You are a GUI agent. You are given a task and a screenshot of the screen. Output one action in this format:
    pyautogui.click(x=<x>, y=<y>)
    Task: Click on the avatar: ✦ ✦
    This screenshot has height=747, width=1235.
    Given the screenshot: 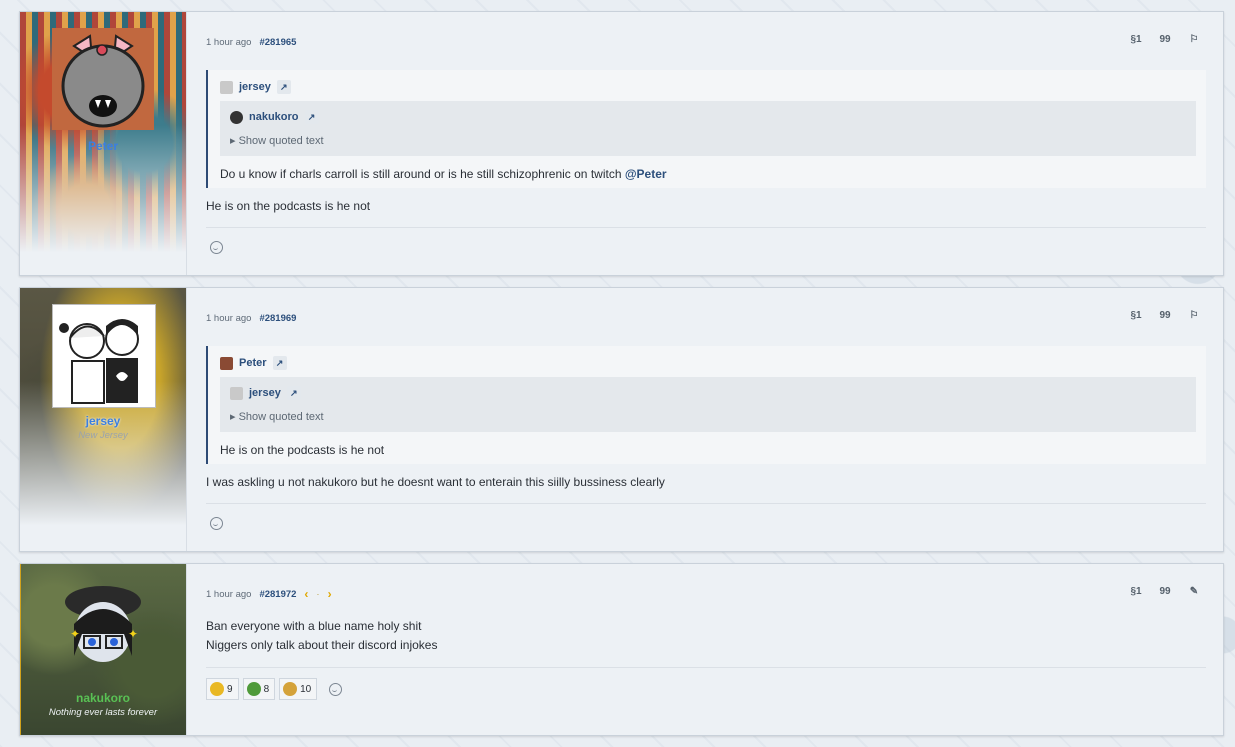 What is the action you would take?
    pyautogui.click(x=103, y=625)
    